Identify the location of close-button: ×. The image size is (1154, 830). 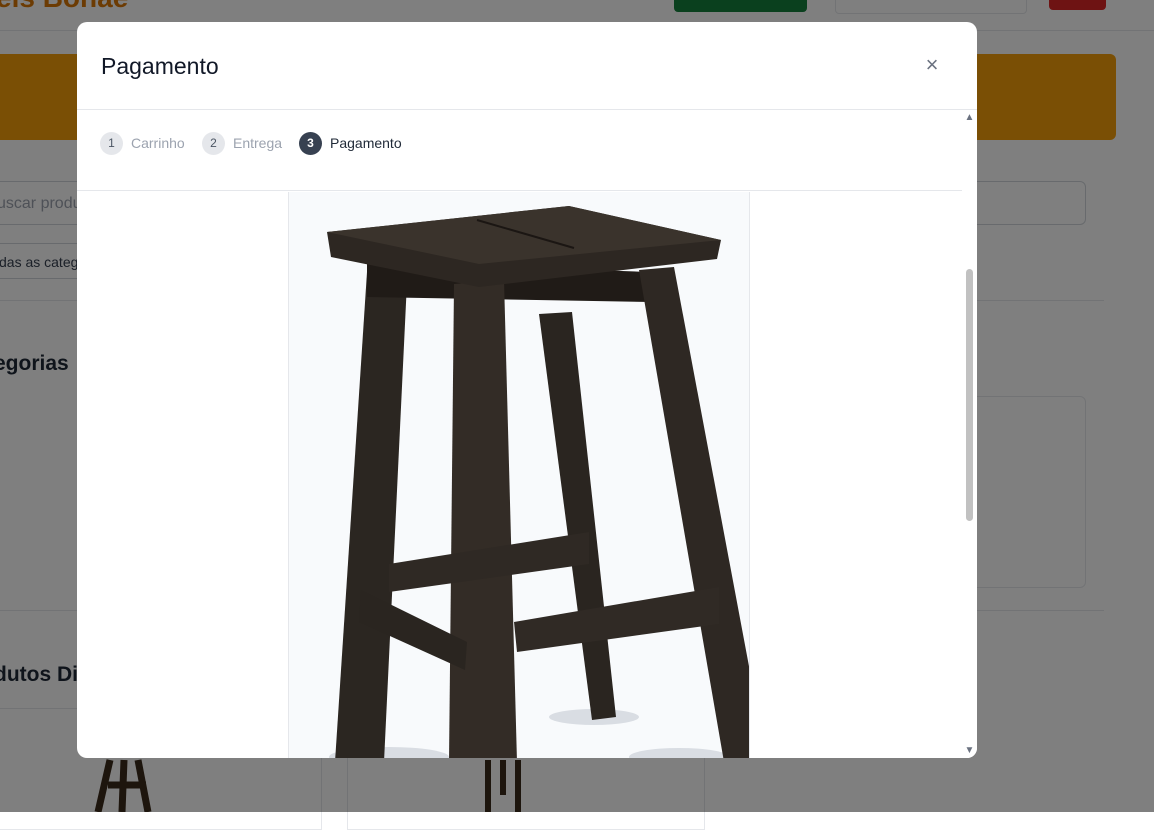
(932, 65).